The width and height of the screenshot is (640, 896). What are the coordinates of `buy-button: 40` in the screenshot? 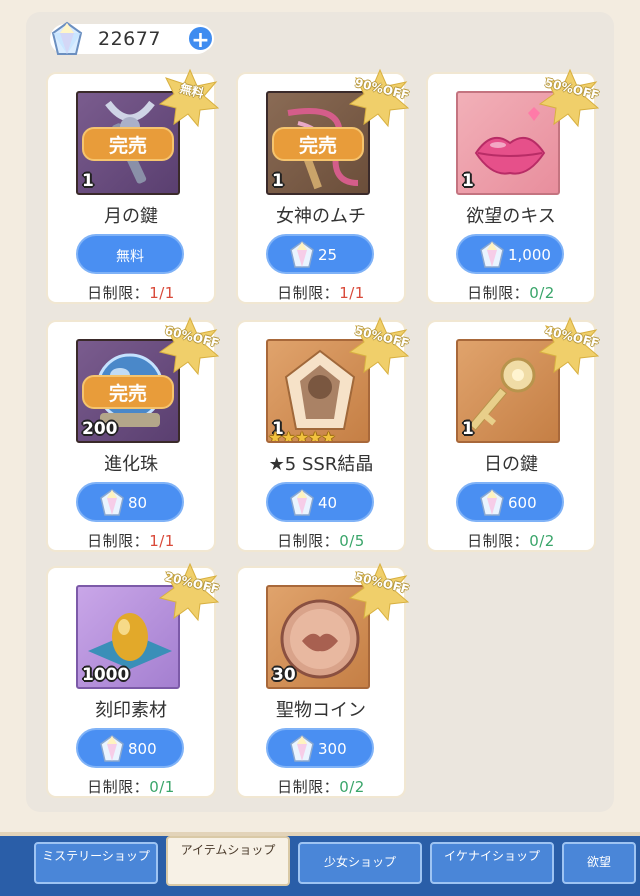 It's located at (320, 502).